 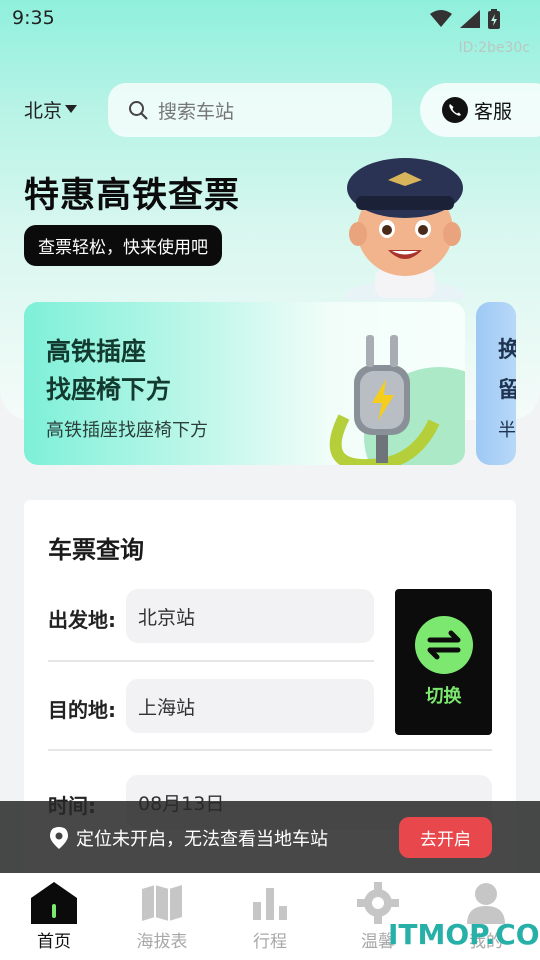 I want to click on swap-stations-button: 切换, so click(x=443, y=662).